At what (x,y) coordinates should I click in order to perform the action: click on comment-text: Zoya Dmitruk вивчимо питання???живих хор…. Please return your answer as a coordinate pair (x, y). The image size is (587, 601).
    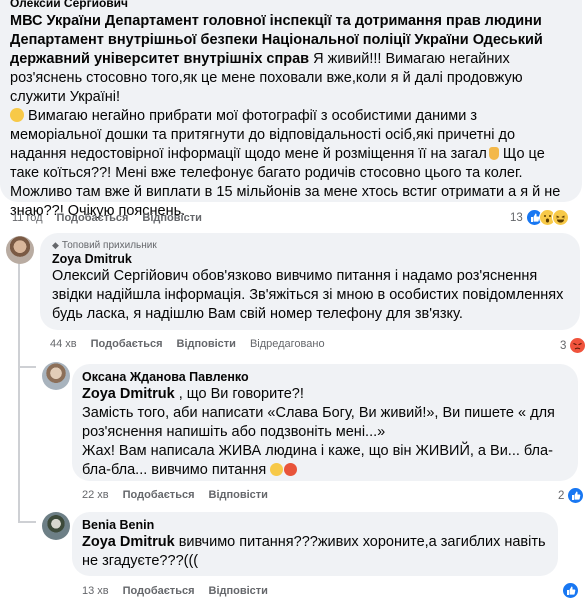
    Looking at the image, I should click on (314, 552).